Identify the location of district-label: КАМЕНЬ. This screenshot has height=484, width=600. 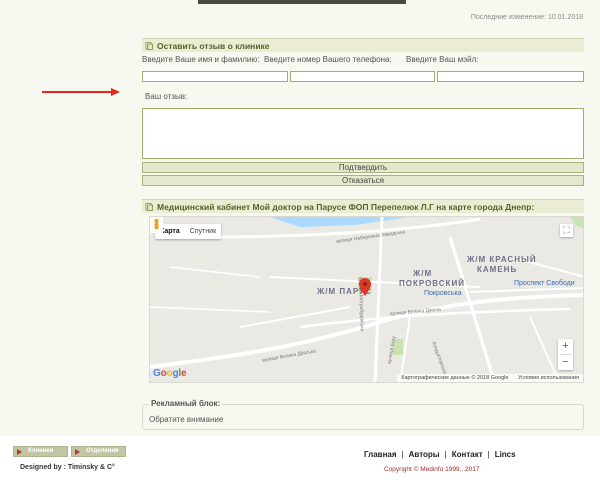
(497, 269).